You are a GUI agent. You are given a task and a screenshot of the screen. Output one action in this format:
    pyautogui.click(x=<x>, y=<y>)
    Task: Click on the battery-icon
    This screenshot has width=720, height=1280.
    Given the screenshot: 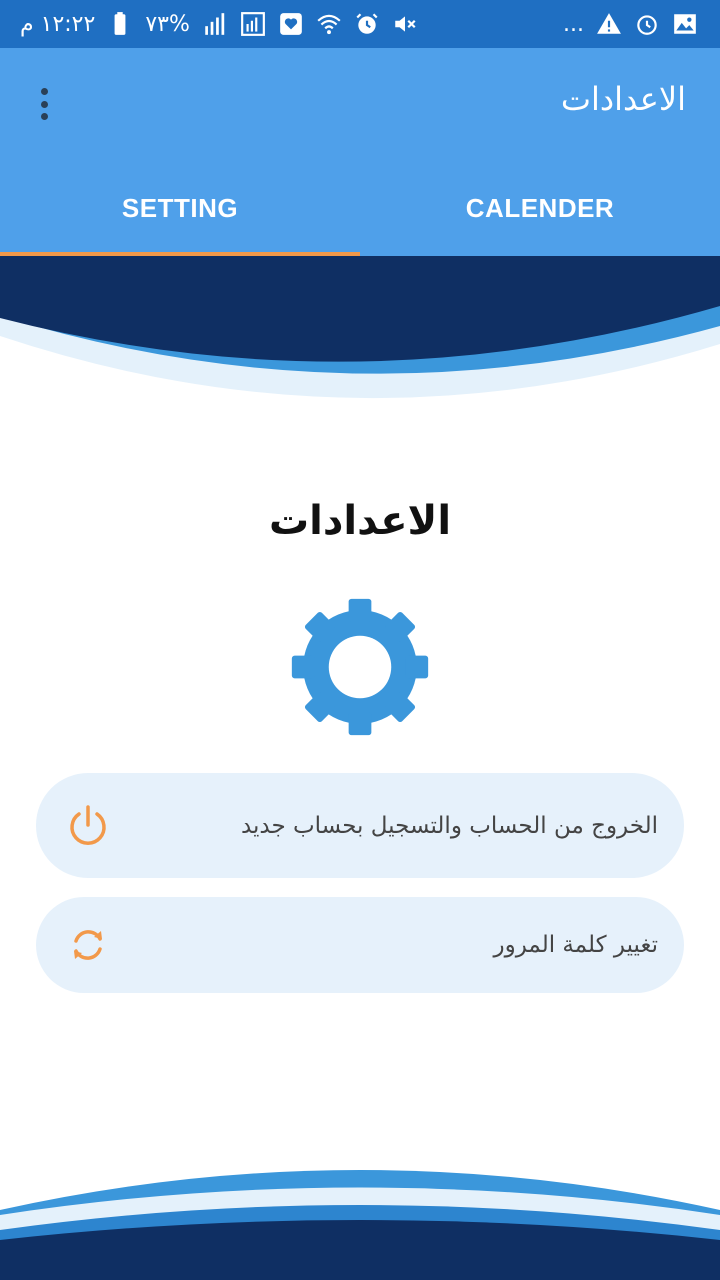 What is the action you would take?
    pyautogui.click(x=120, y=24)
    